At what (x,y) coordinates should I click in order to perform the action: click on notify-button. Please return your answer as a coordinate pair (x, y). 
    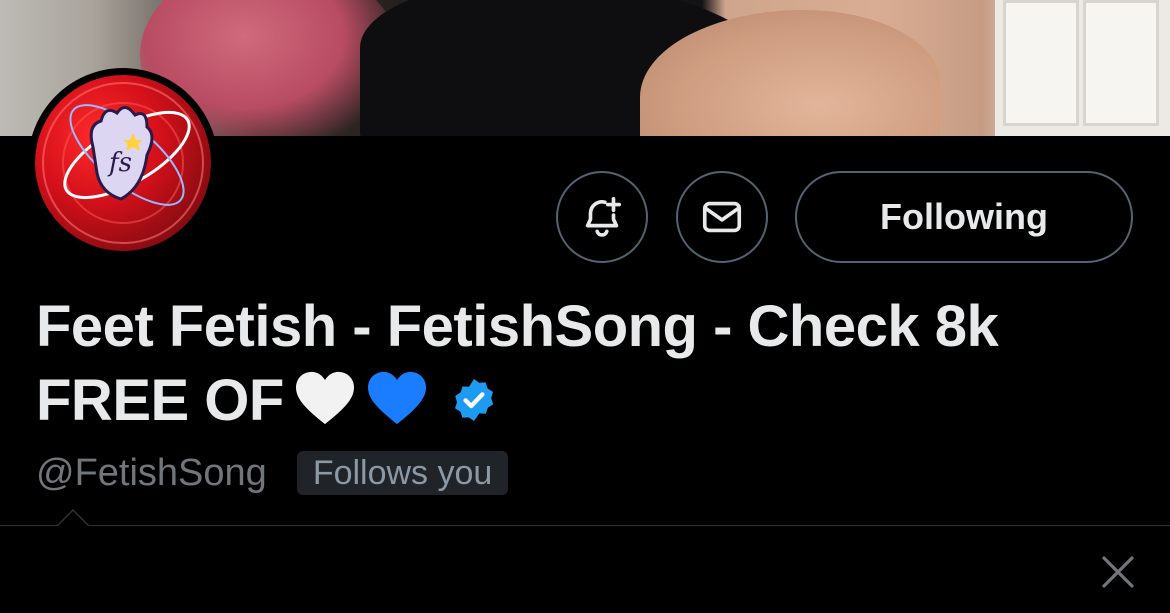
    Looking at the image, I should click on (602, 217).